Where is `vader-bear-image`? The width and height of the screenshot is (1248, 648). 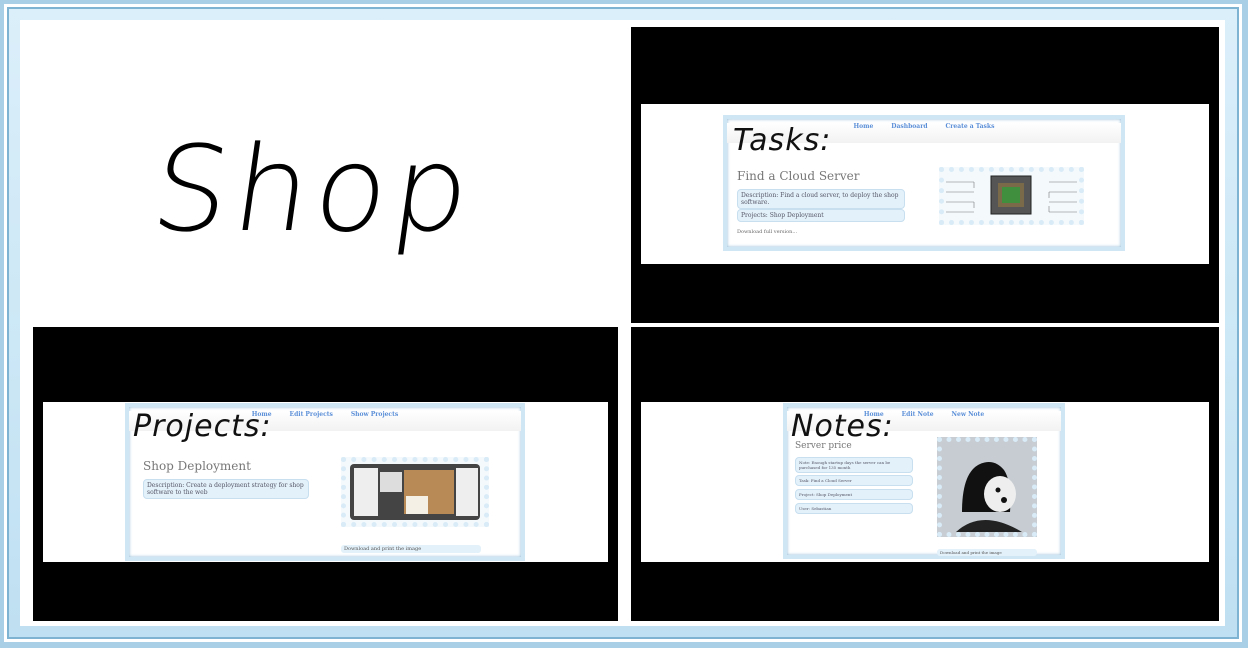 vader-bear-image is located at coordinates (987, 487).